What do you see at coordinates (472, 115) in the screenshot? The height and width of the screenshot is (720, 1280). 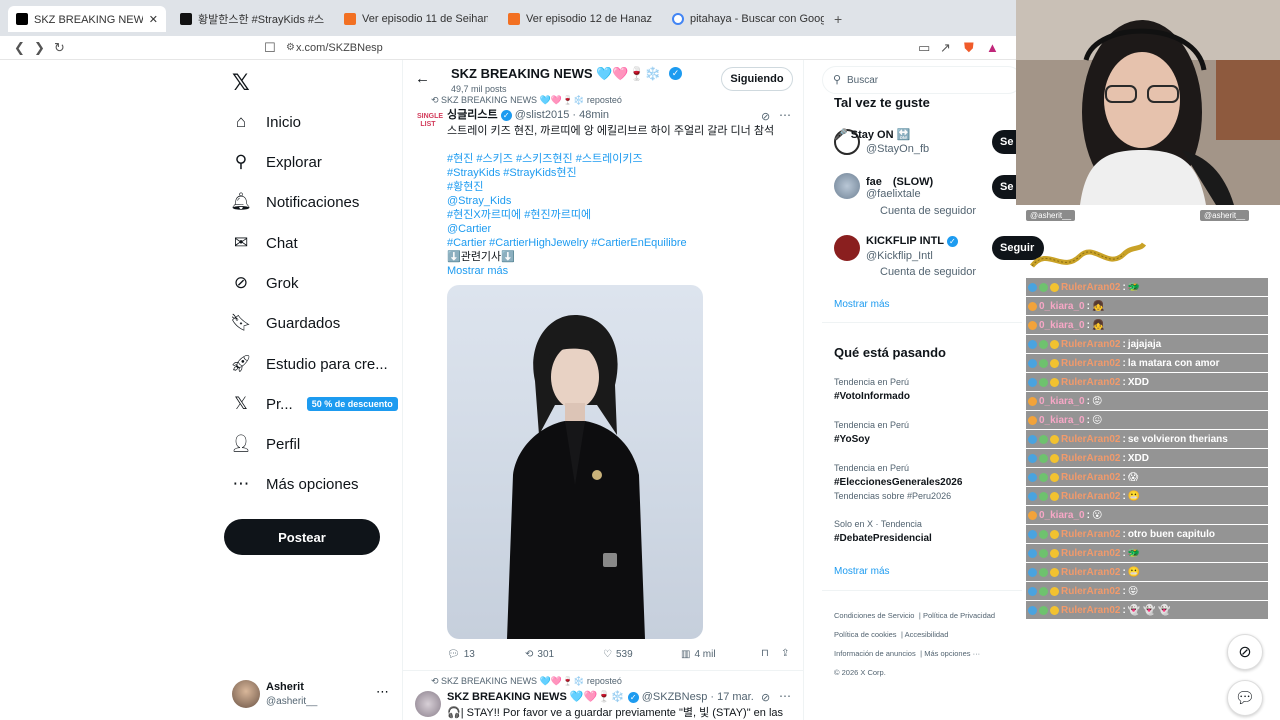 I see `tweet-author: 싱글리스트` at bounding box center [472, 115].